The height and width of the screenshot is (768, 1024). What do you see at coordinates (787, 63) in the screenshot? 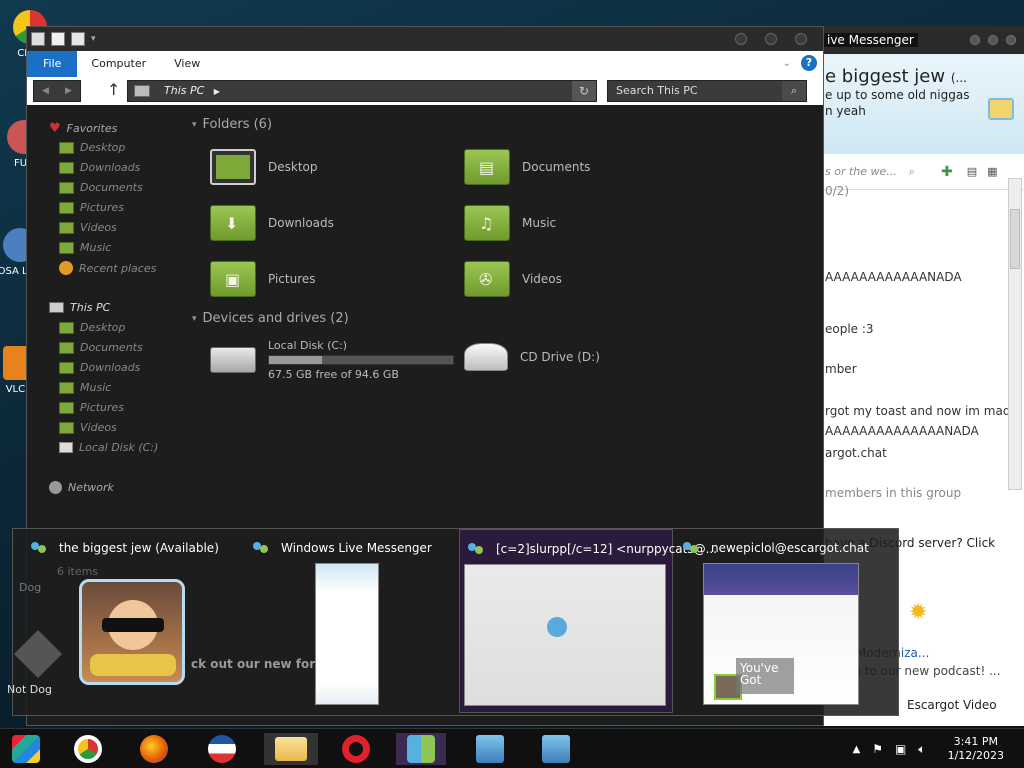
I see `expand-ribbon-icon: ⌄` at bounding box center [787, 63].